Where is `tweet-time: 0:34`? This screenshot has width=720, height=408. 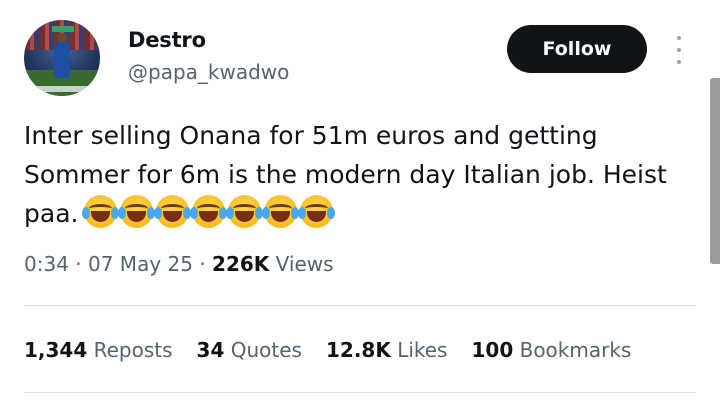 tweet-time: 0:34 is located at coordinates (46, 264).